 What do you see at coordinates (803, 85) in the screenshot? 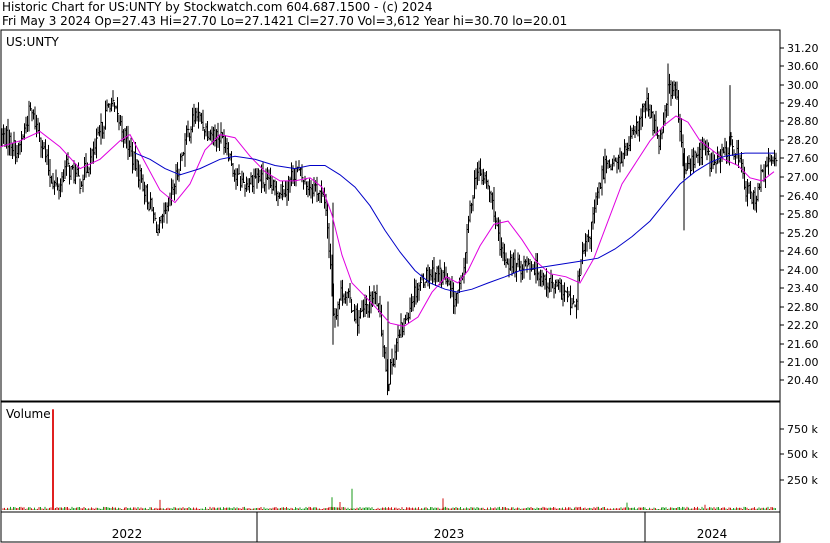
I see `price-y-tick-label: 30.00` at bounding box center [803, 85].